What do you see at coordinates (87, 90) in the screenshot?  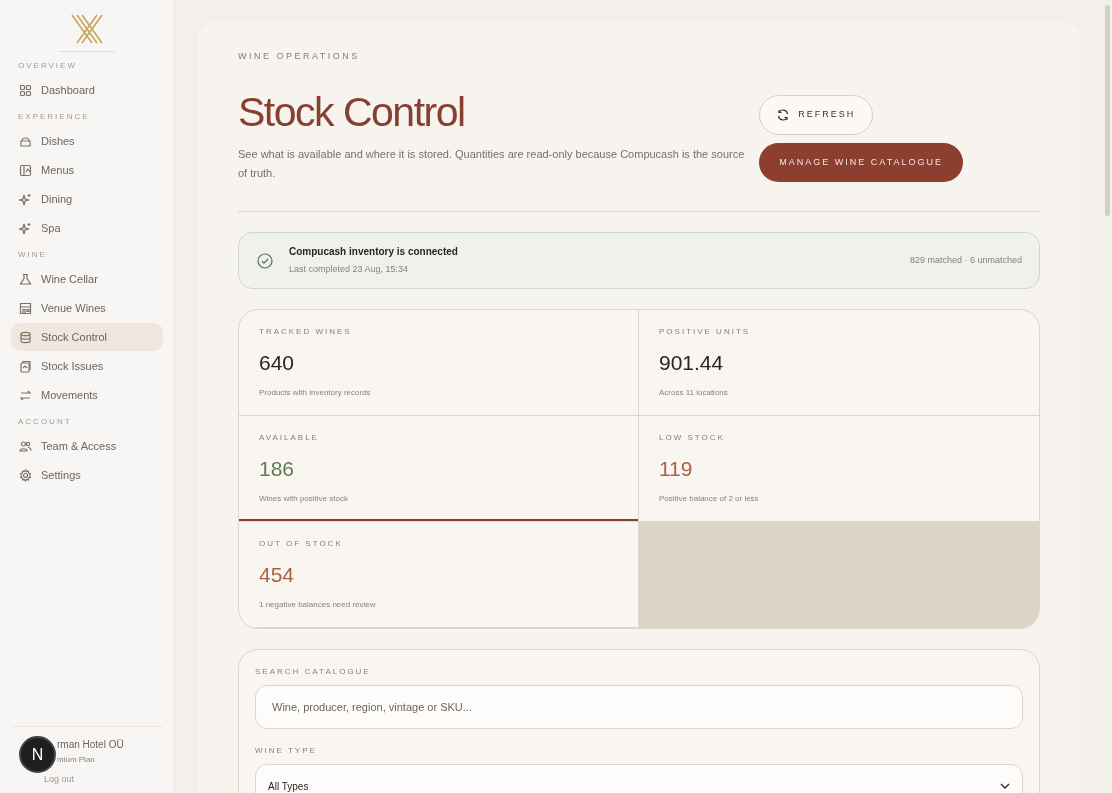 I see `sidebar-item: Dashboard` at bounding box center [87, 90].